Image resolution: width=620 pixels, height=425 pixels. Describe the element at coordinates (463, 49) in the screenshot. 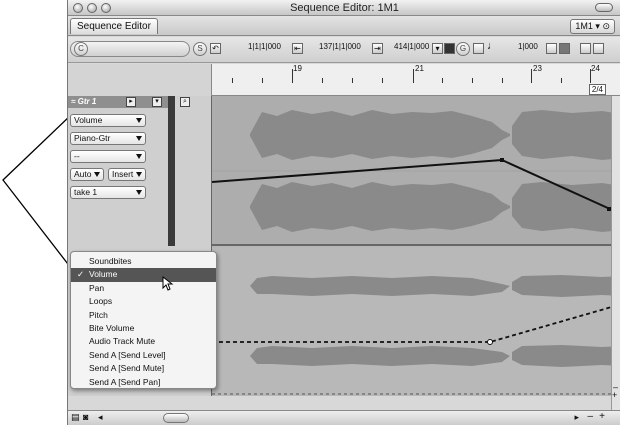

I see `grid-button: G` at that location.